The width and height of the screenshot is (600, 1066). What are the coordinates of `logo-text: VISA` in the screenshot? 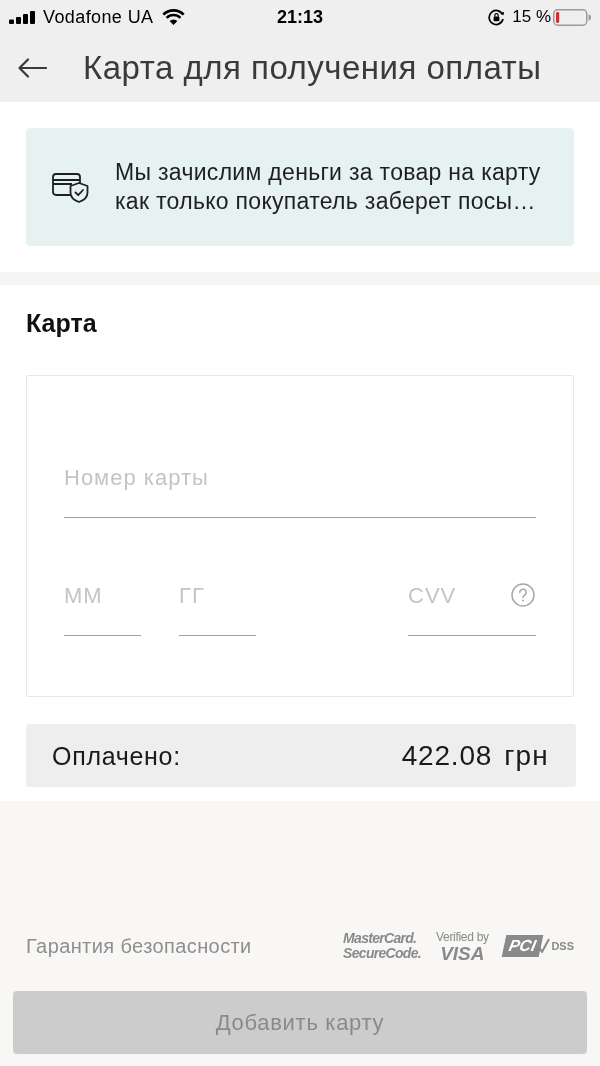 It's located at (462, 953).